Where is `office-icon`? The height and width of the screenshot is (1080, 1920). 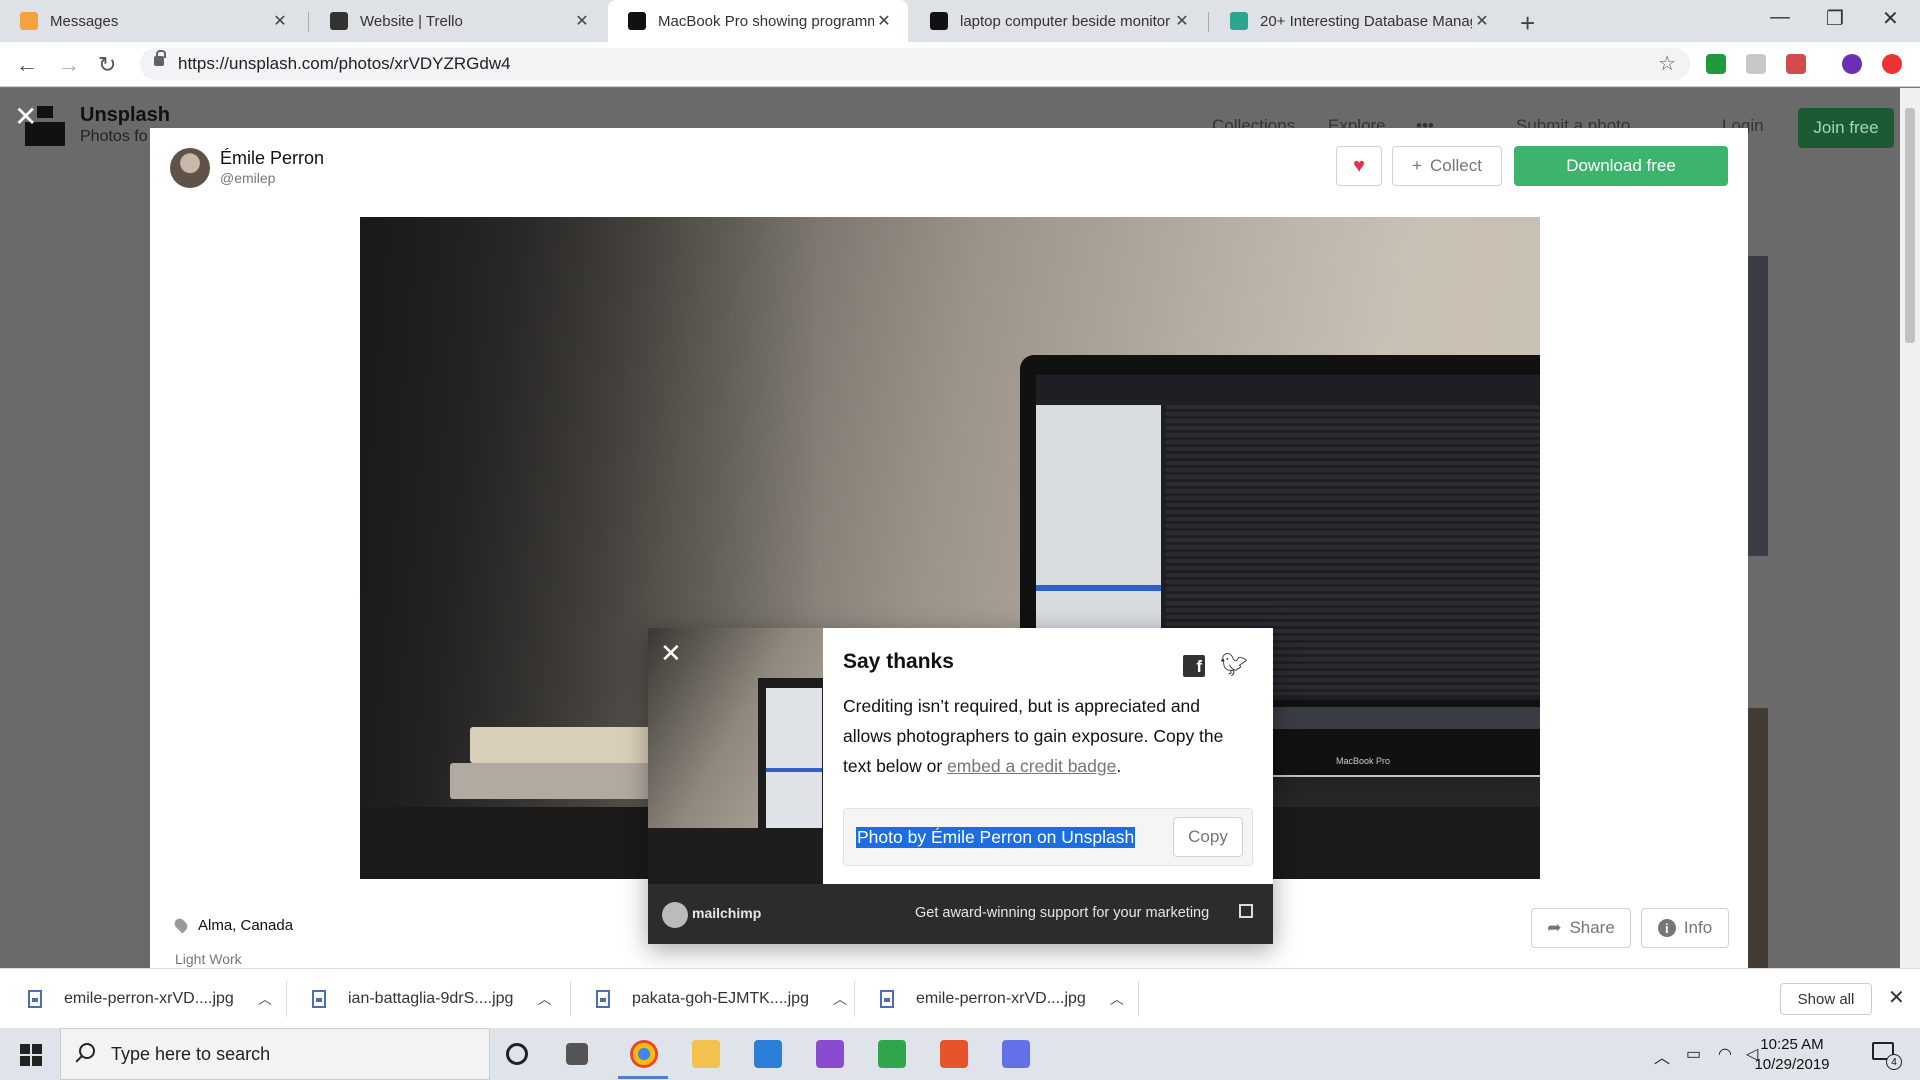
office-icon is located at coordinates (954, 1054).